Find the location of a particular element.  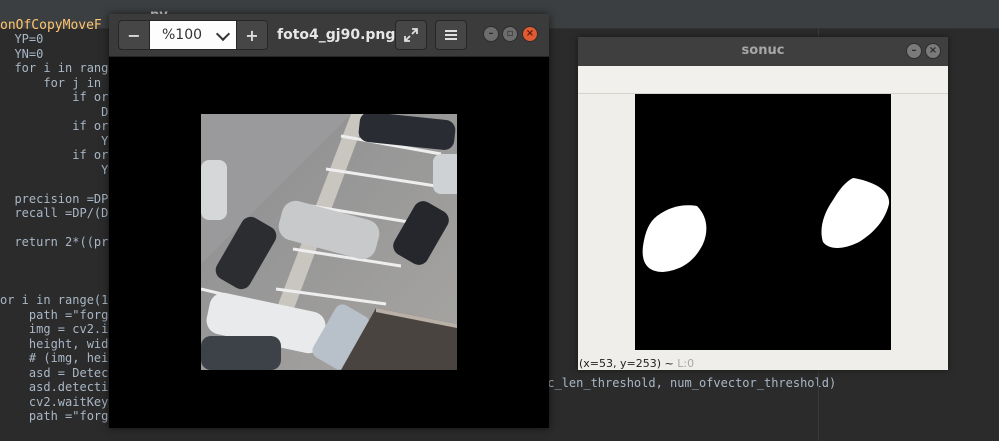

sonuc-window-title: sonuc is located at coordinates (763, 50).